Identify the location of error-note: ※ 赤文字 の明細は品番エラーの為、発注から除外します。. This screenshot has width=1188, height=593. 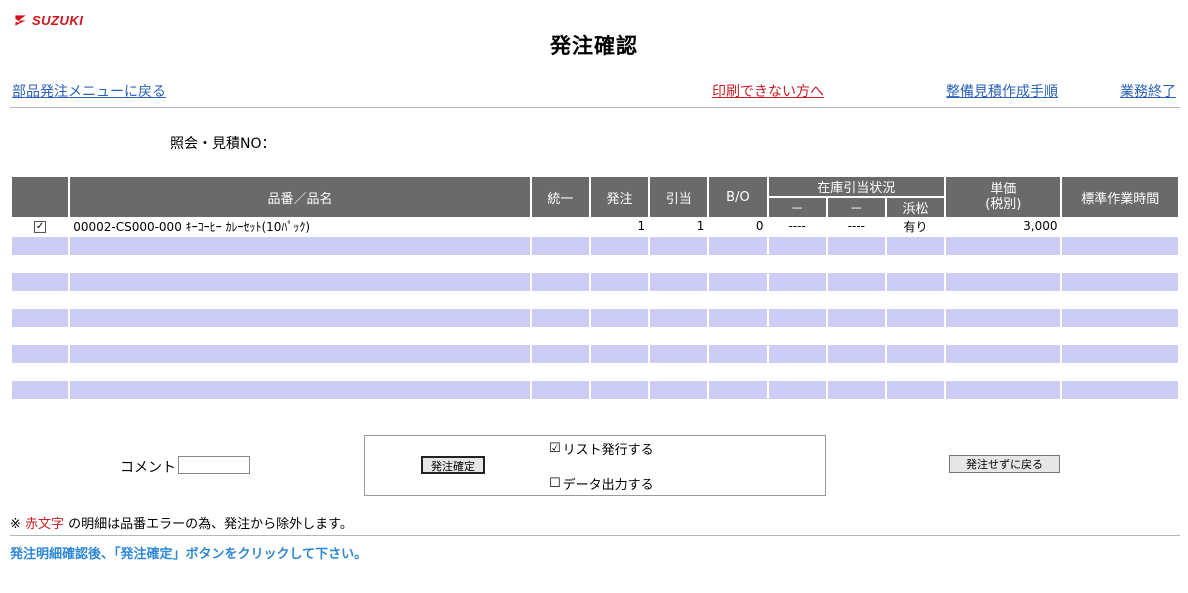
(181, 522).